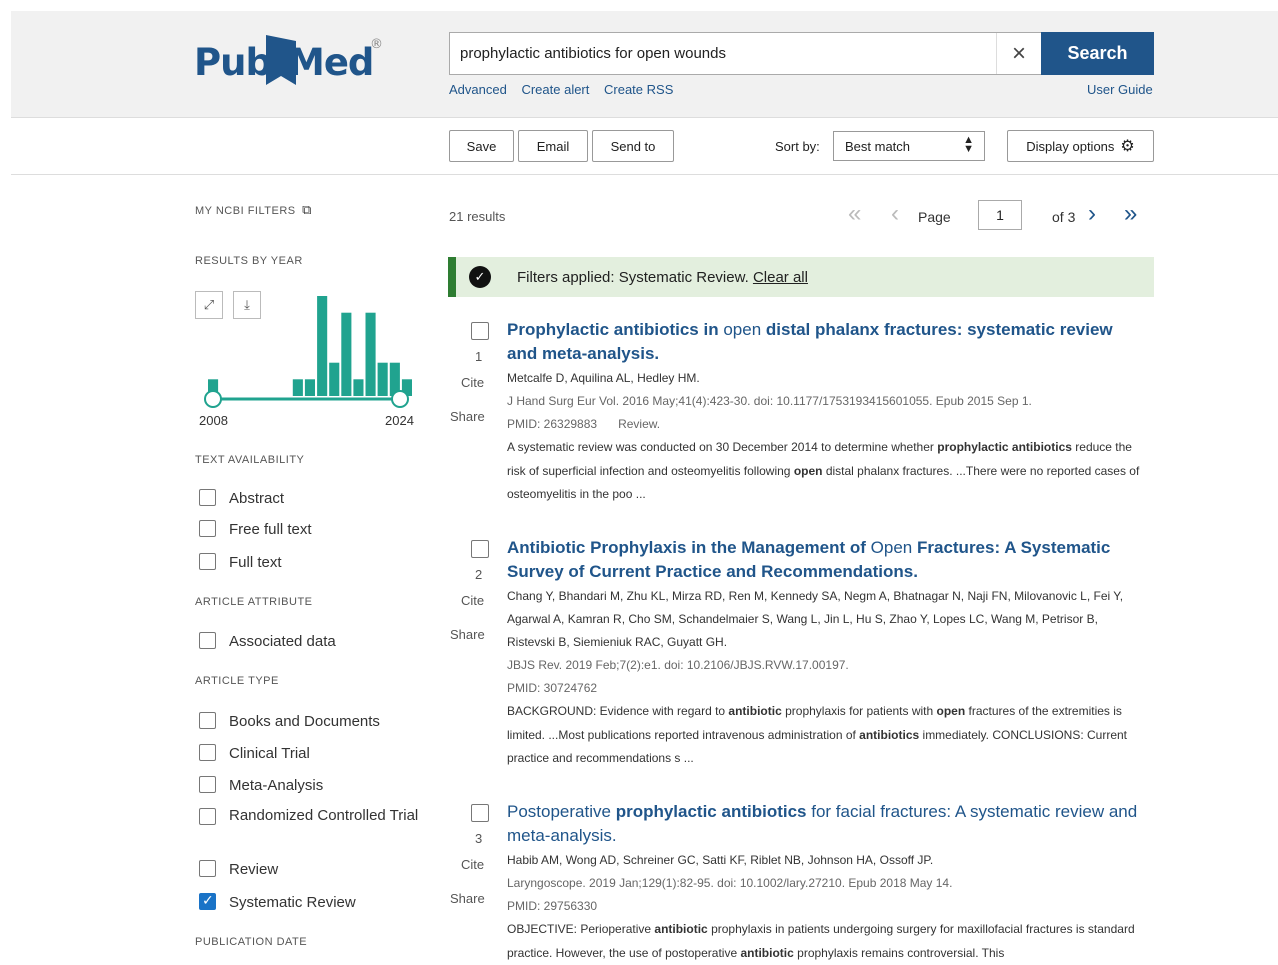  I want to click on filter-label: Review, so click(254, 869).